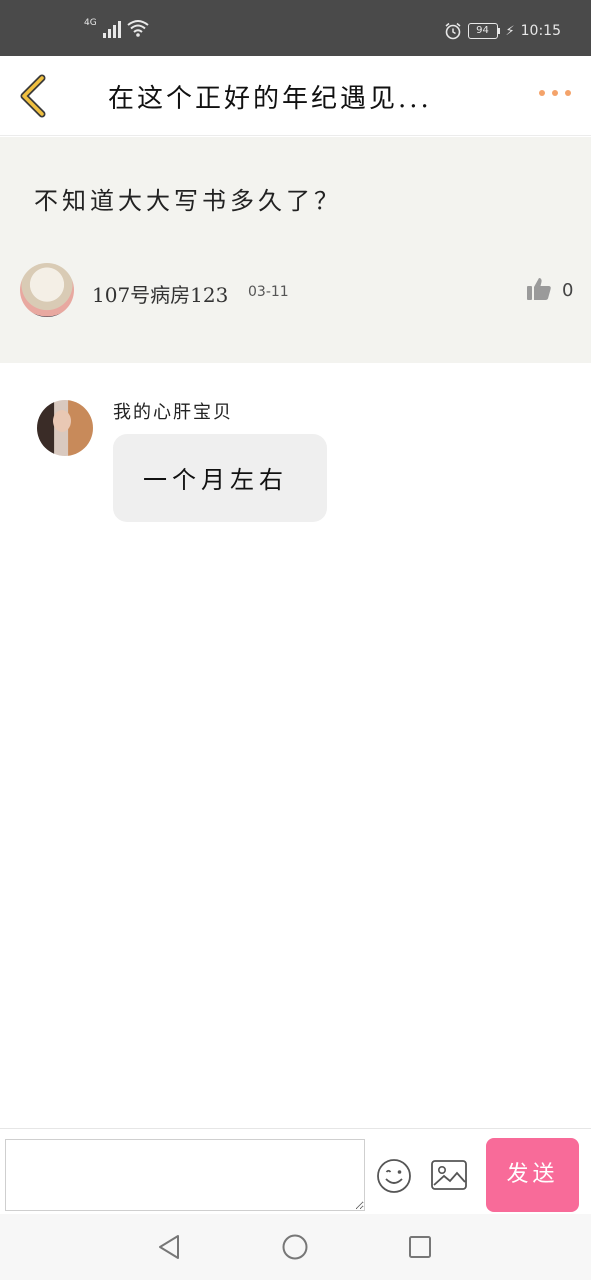 The width and height of the screenshot is (591, 1280). I want to click on status-right: 94 ⚡ 10:15, so click(502, 31).